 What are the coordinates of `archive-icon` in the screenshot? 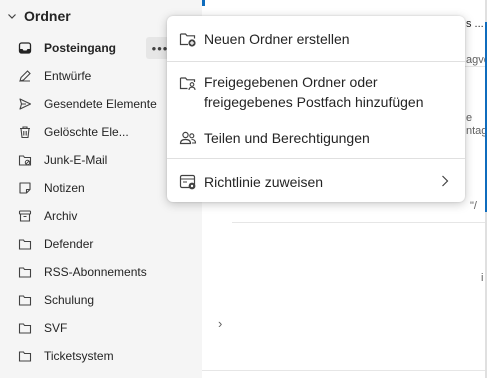 It's located at (25, 216).